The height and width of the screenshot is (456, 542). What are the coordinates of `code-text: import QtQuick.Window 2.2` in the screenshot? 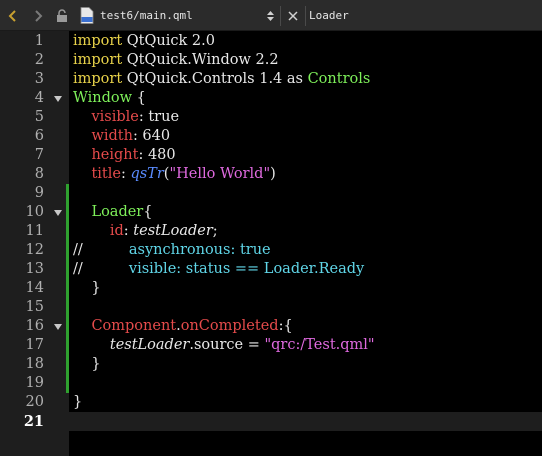 It's located at (176, 60).